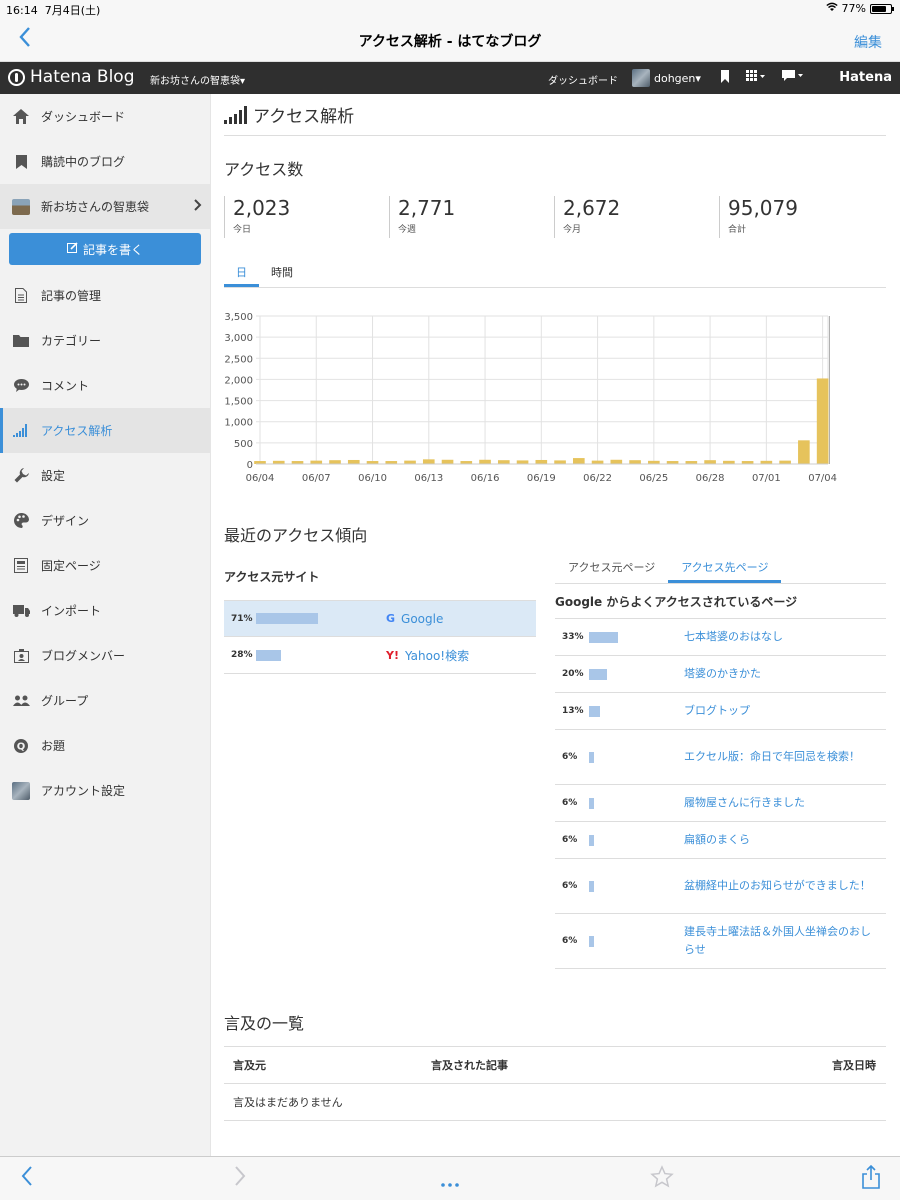 The image size is (900, 1200). What do you see at coordinates (781, 803) in the screenshot?
I see `destination-link: 履物屋さんに行きました` at bounding box center [781, 803].